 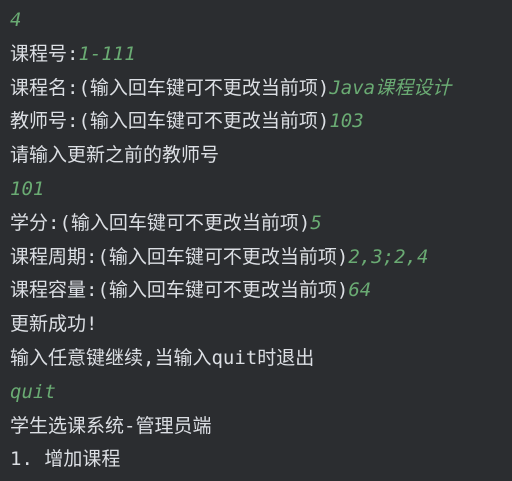 What do you see at coordinates (160, 222) in the screenshot?
I see `output-text: 学分:(输入回车键可不更改当前项)` at bounding box center [160, 222].